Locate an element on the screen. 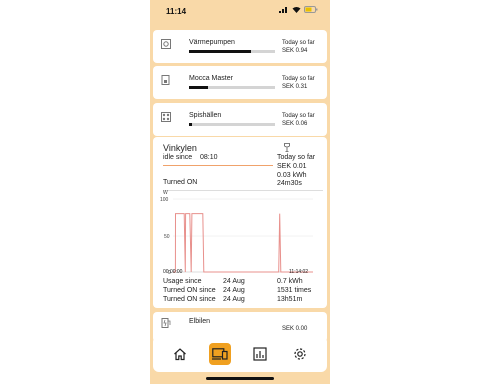 The image size is (480, 384). device-name: Värmepumpen is located at coordinates (212, 42).